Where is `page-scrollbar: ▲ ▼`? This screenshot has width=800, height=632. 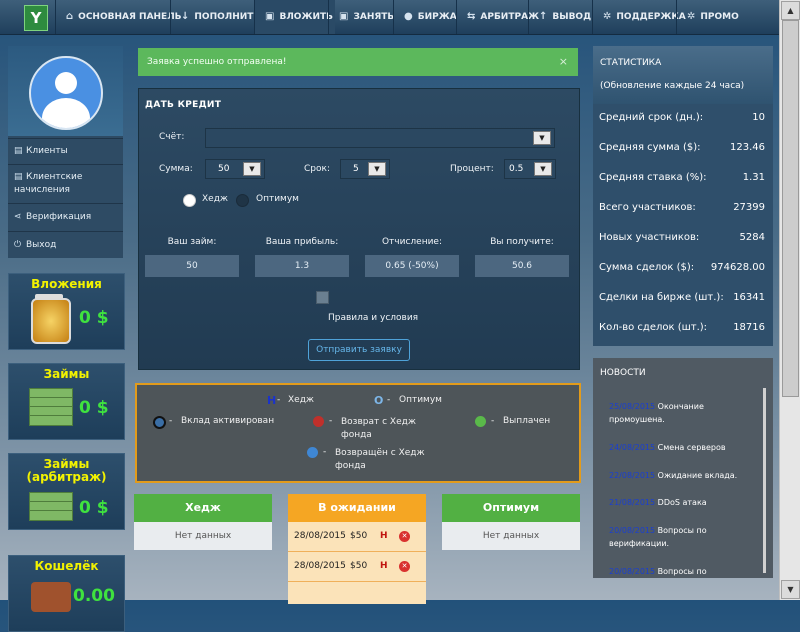 page-scrollbar: ▲ ▼ is located at coordinates (789, 300).